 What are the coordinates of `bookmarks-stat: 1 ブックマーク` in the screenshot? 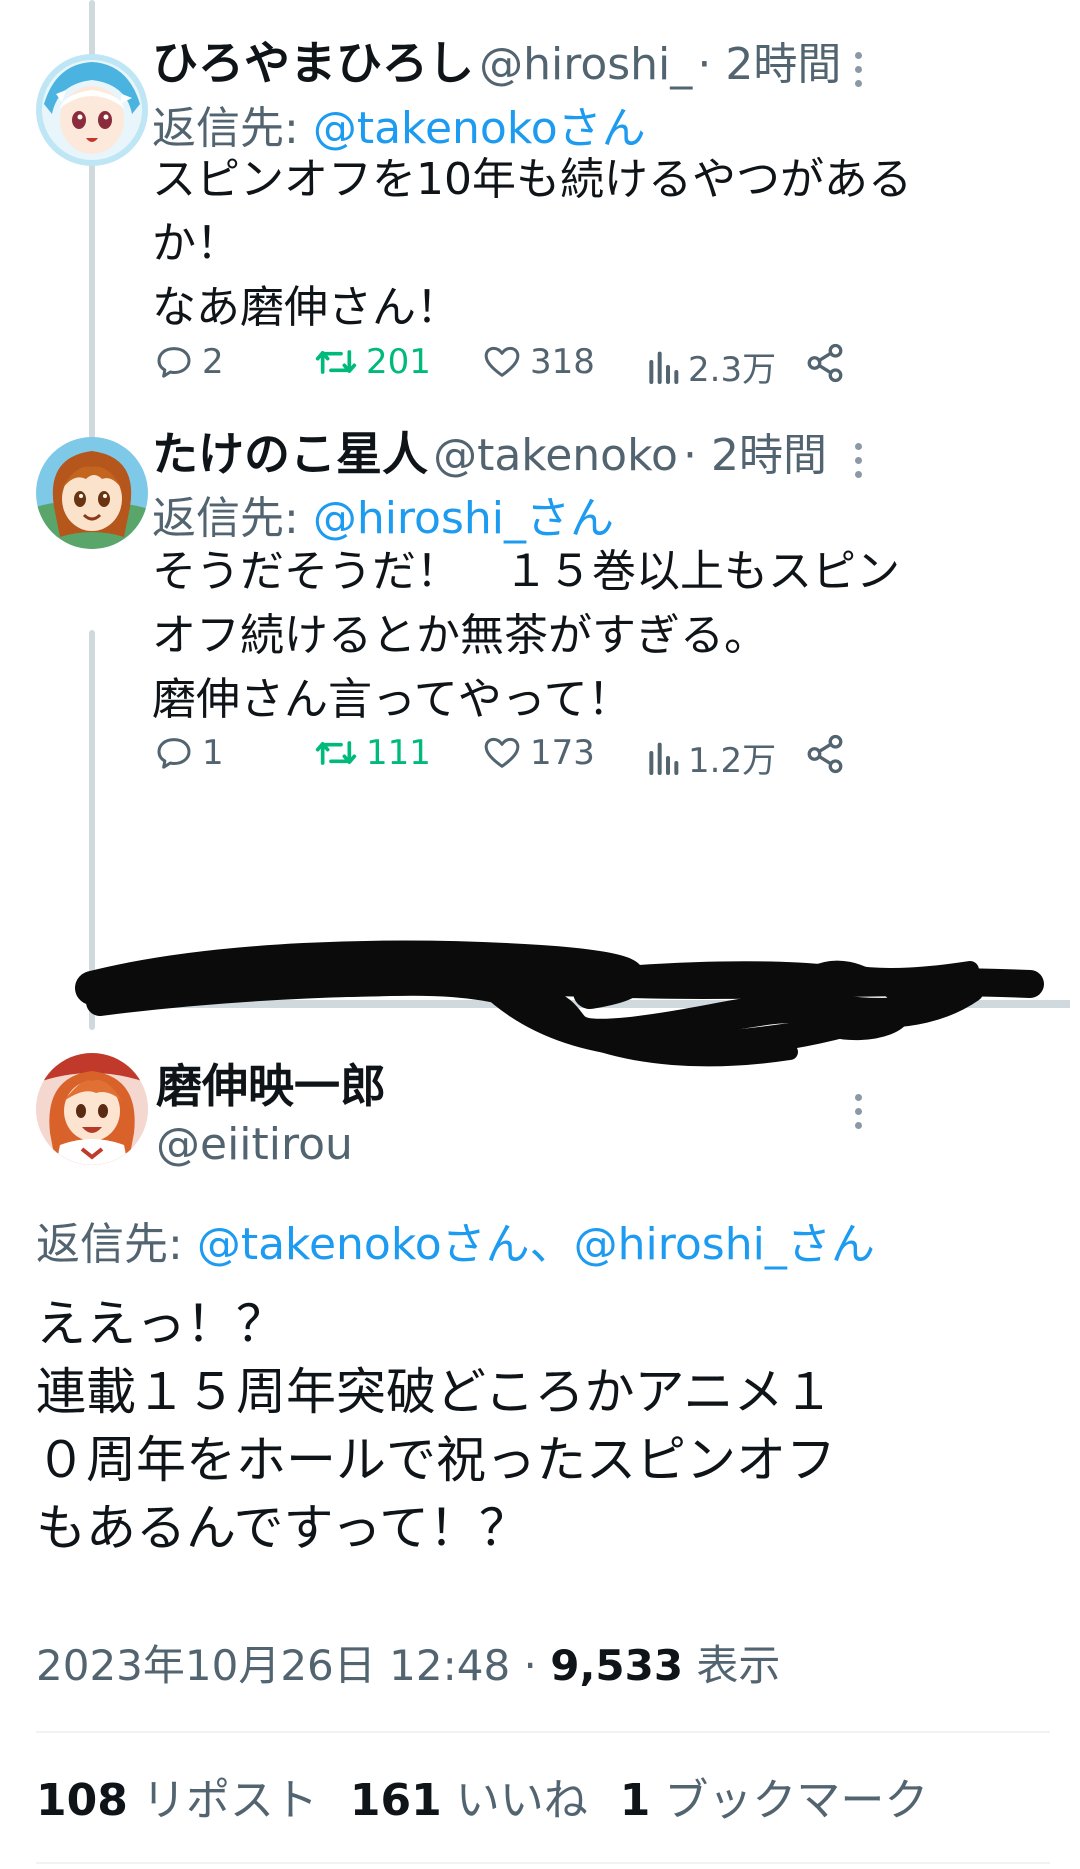 It's located at (774, 1800).